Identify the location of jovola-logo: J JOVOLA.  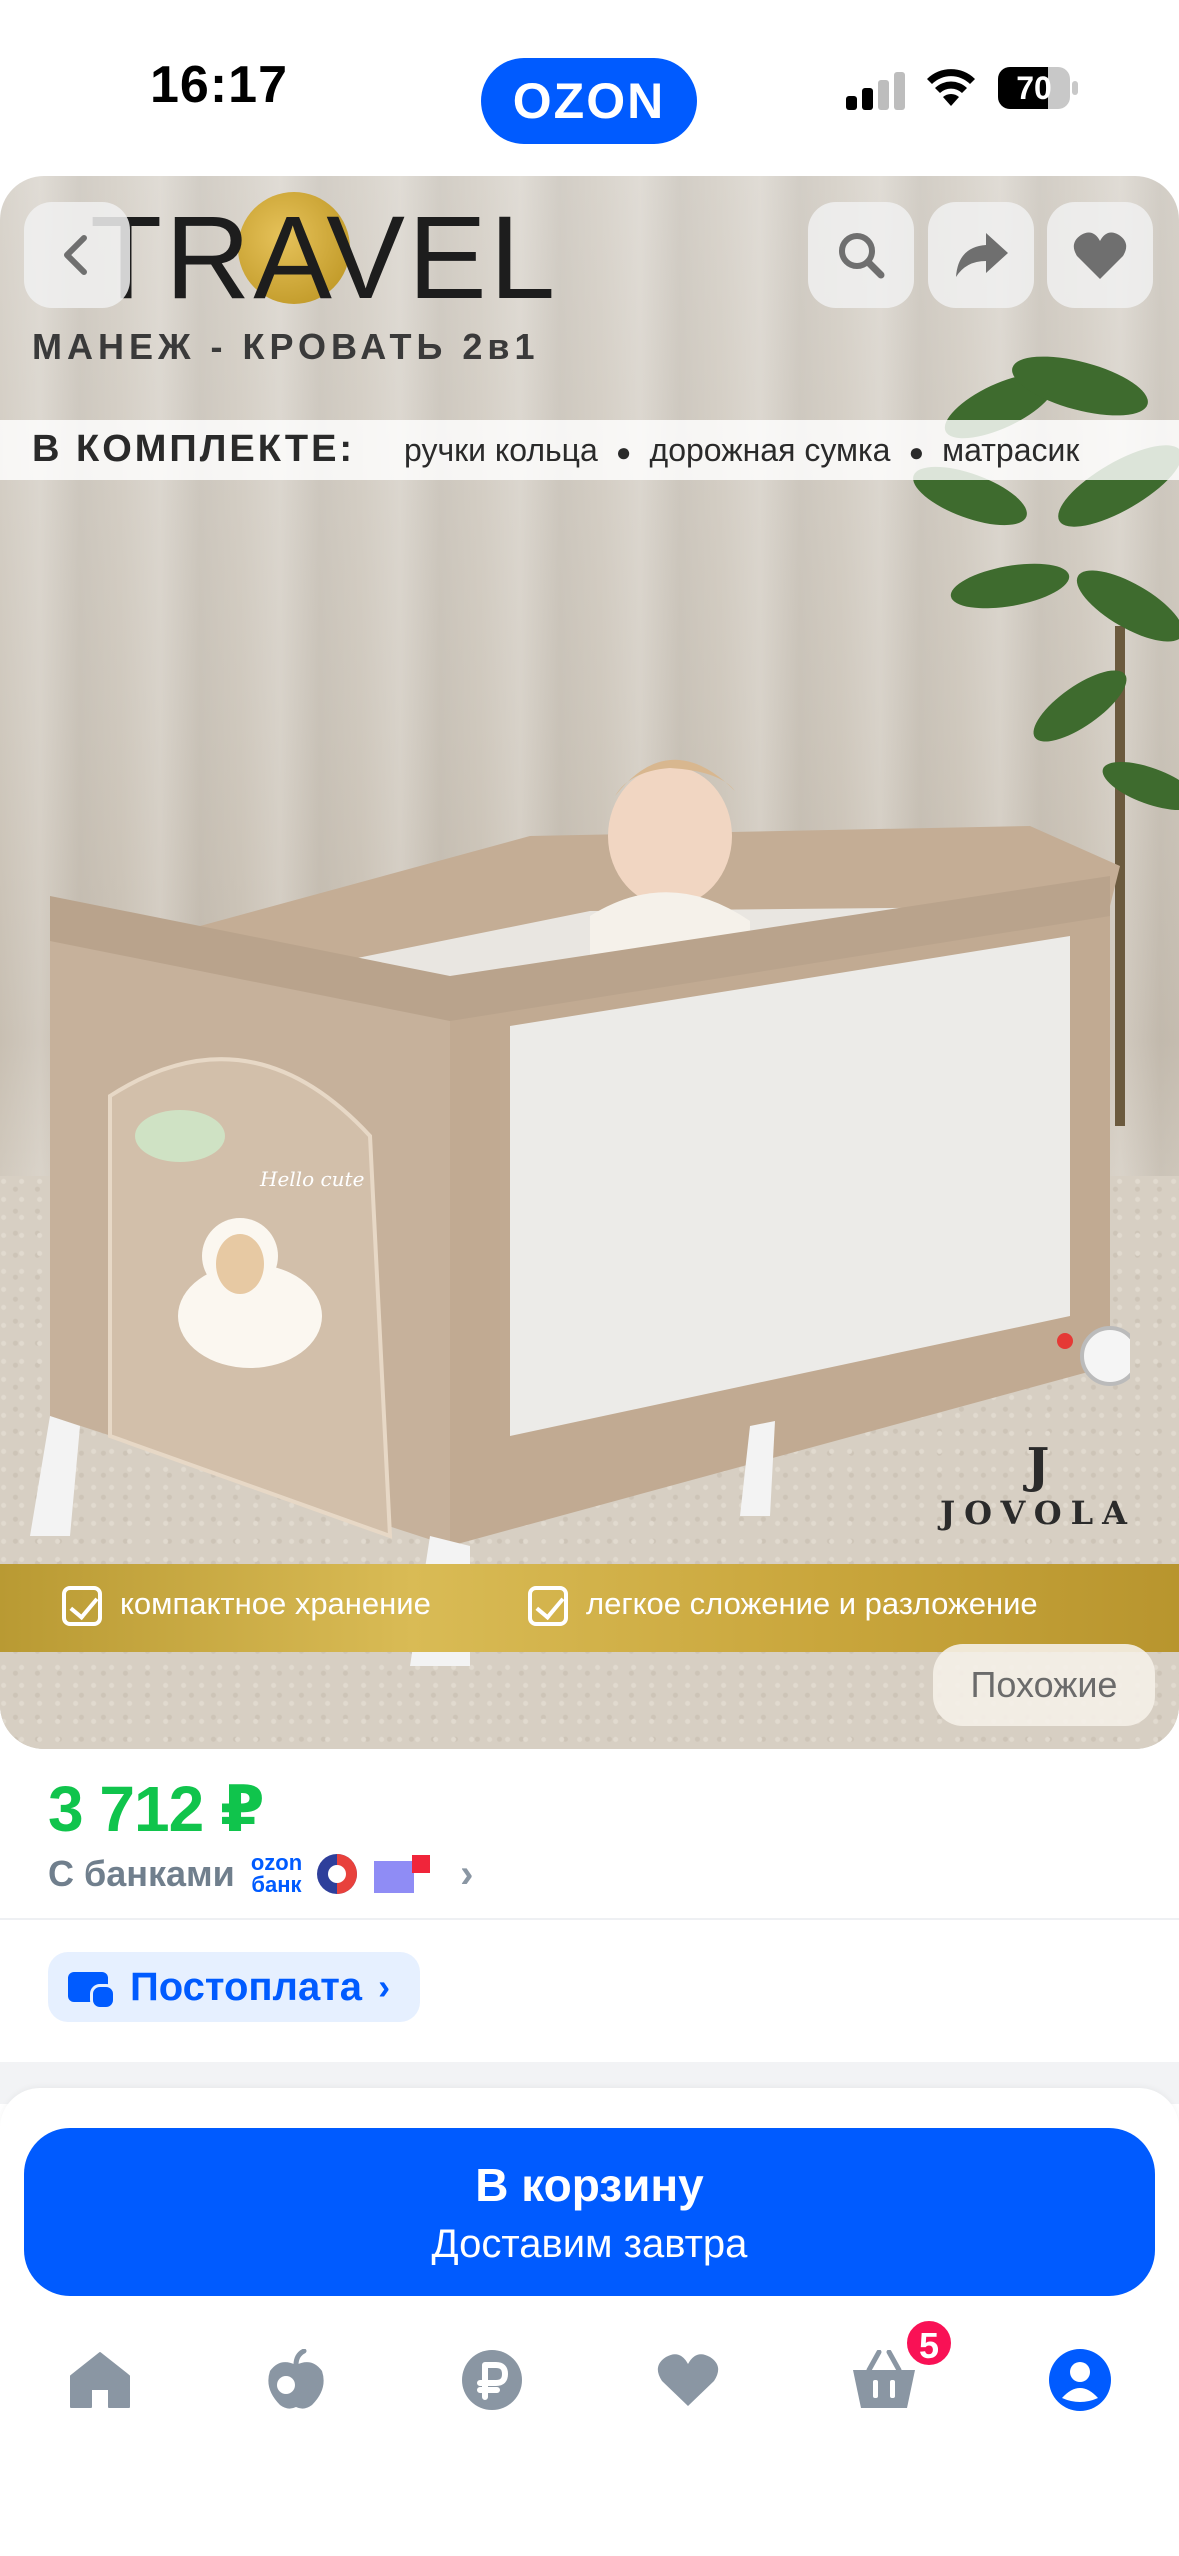
(1038, 1485).